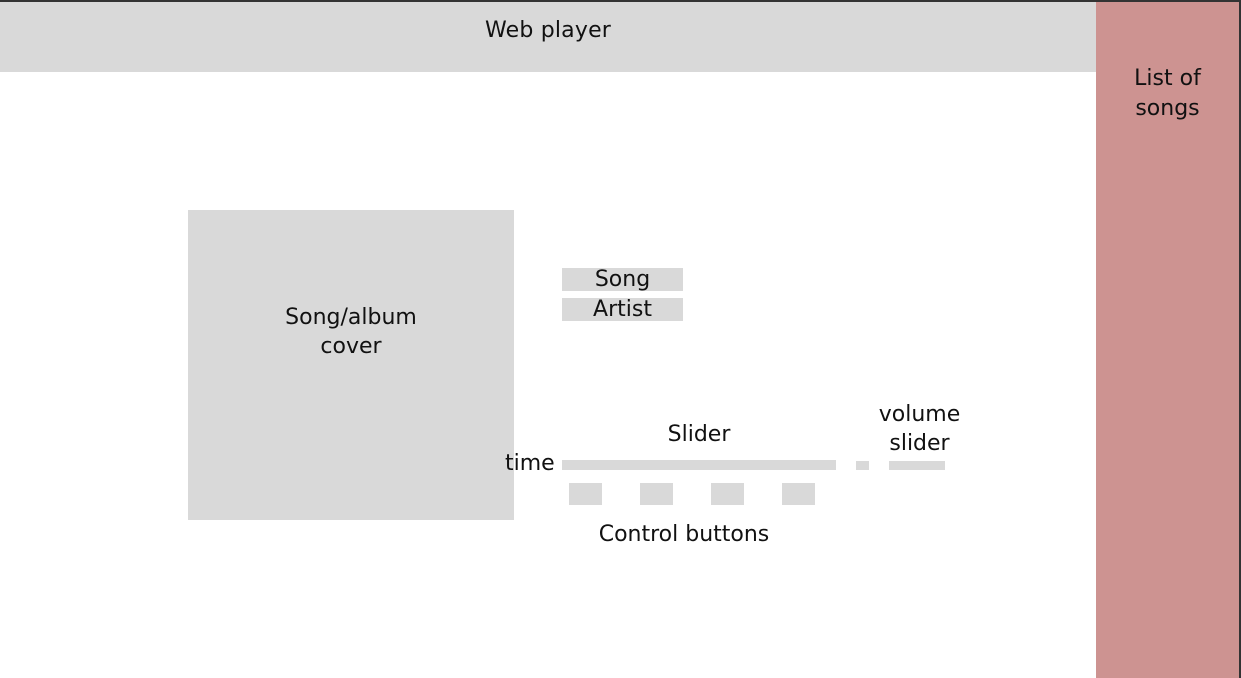 Image resolution: width=1241 pixels, height=678 pixels. Describe the element at coordinates (622, 309) in the screenshot. I see `artist-name: Artist` at that location.